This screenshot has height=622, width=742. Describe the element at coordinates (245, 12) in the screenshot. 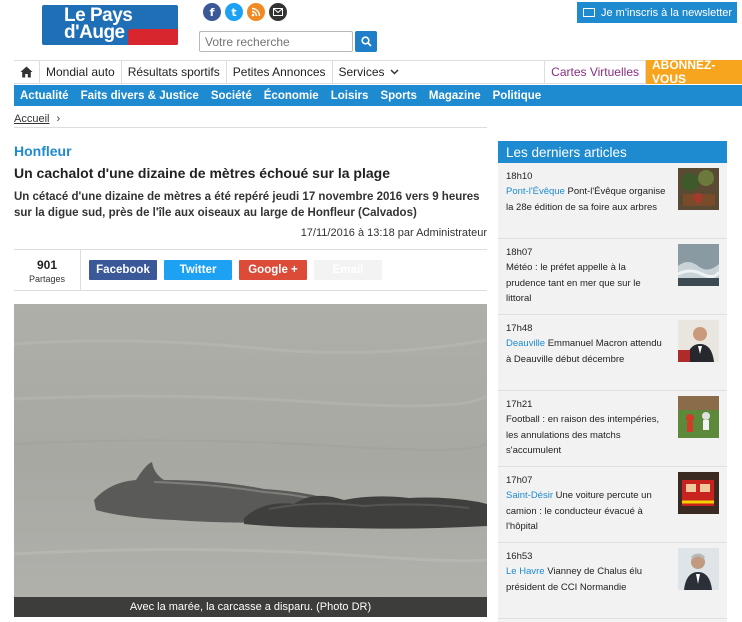

I see `social-links: f t` at that location.